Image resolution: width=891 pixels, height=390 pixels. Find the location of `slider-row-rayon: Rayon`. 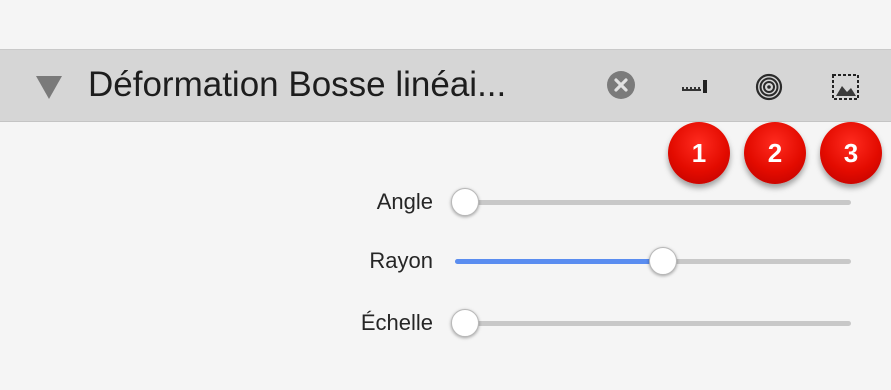

slider-row-rayon: Rayon is located at coordinates (445, 261).